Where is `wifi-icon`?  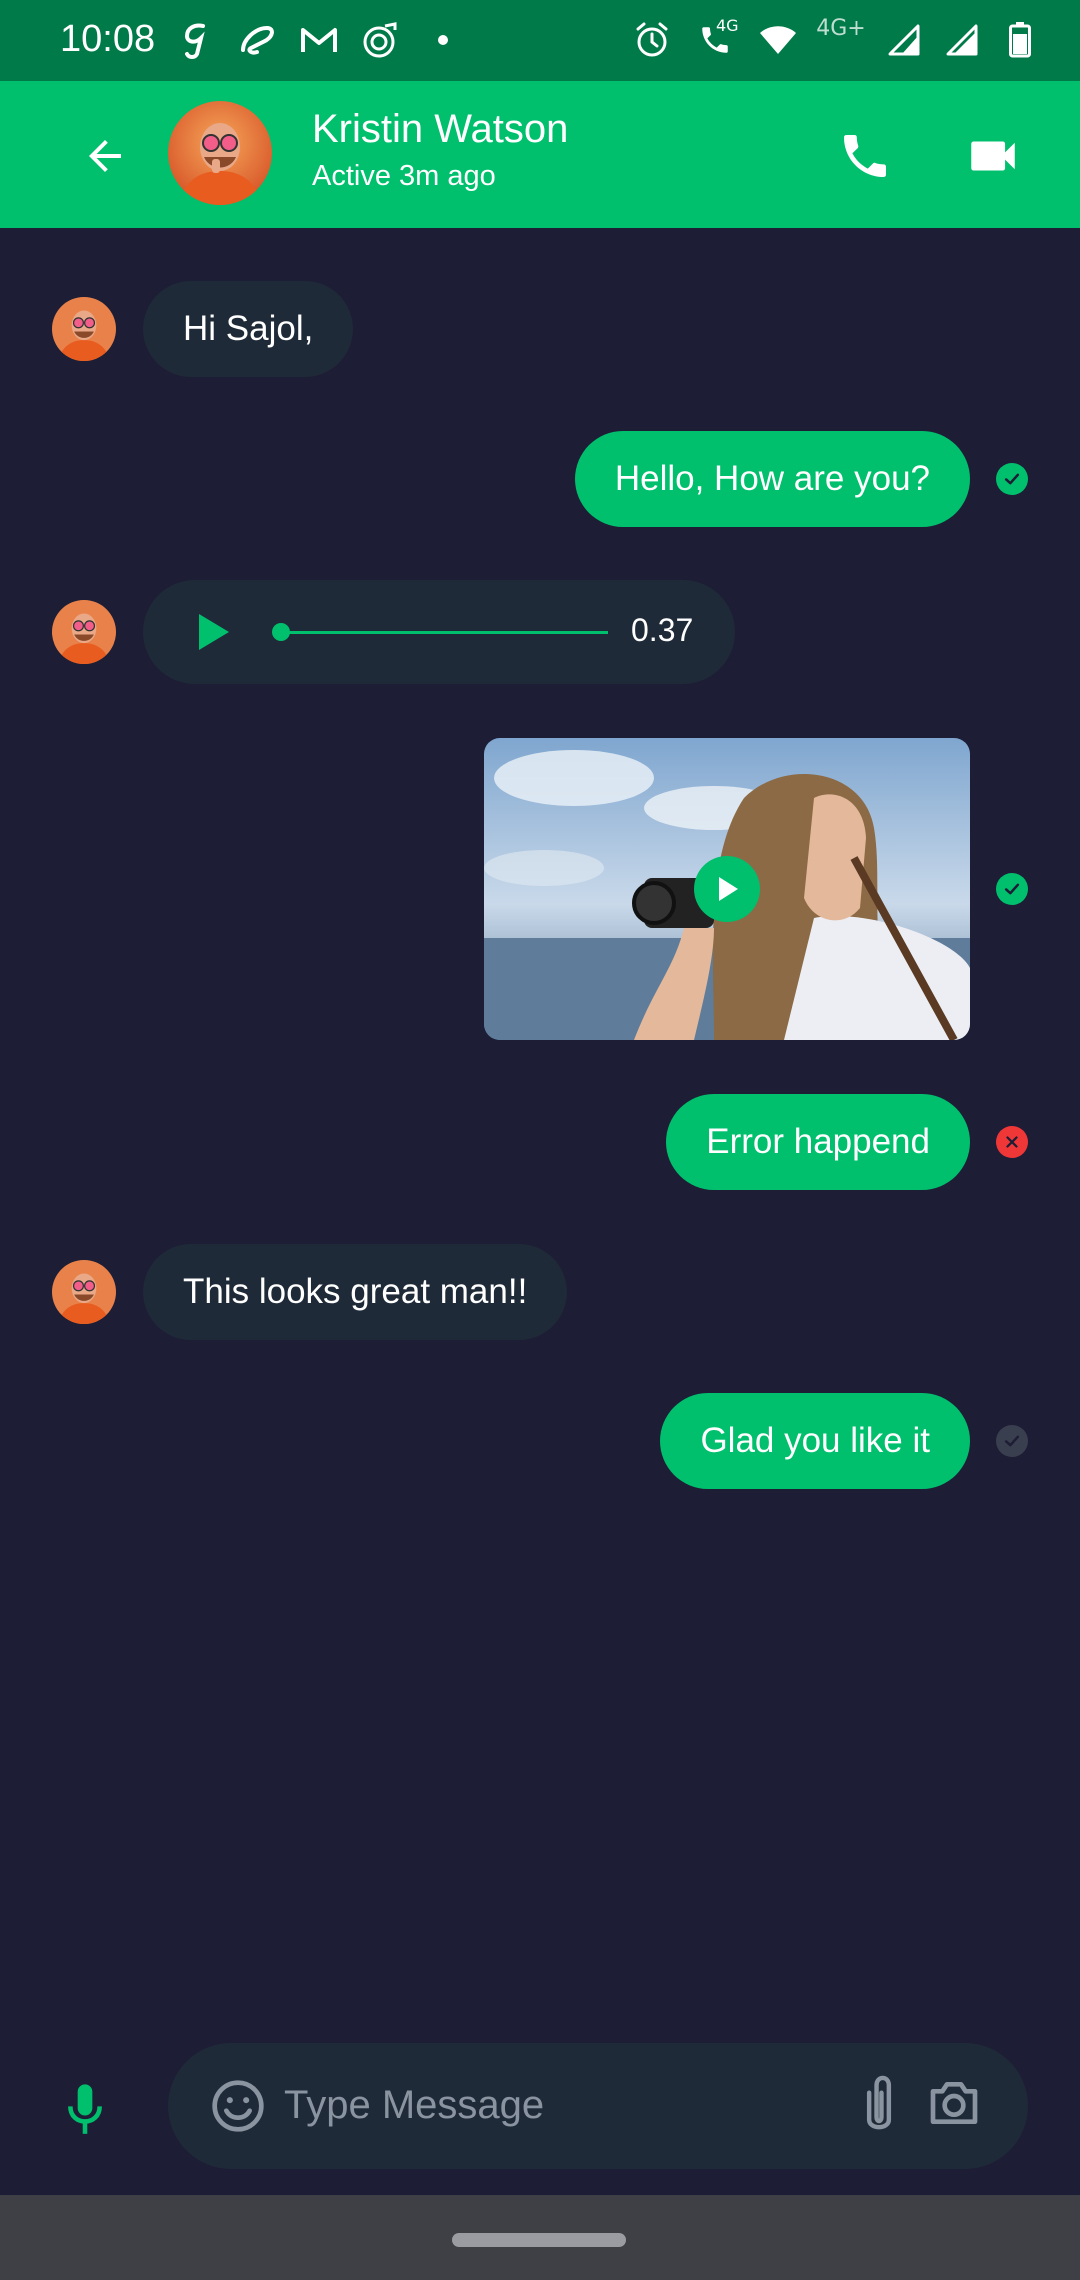
wifi-icon is located at coordinates (778, 40).